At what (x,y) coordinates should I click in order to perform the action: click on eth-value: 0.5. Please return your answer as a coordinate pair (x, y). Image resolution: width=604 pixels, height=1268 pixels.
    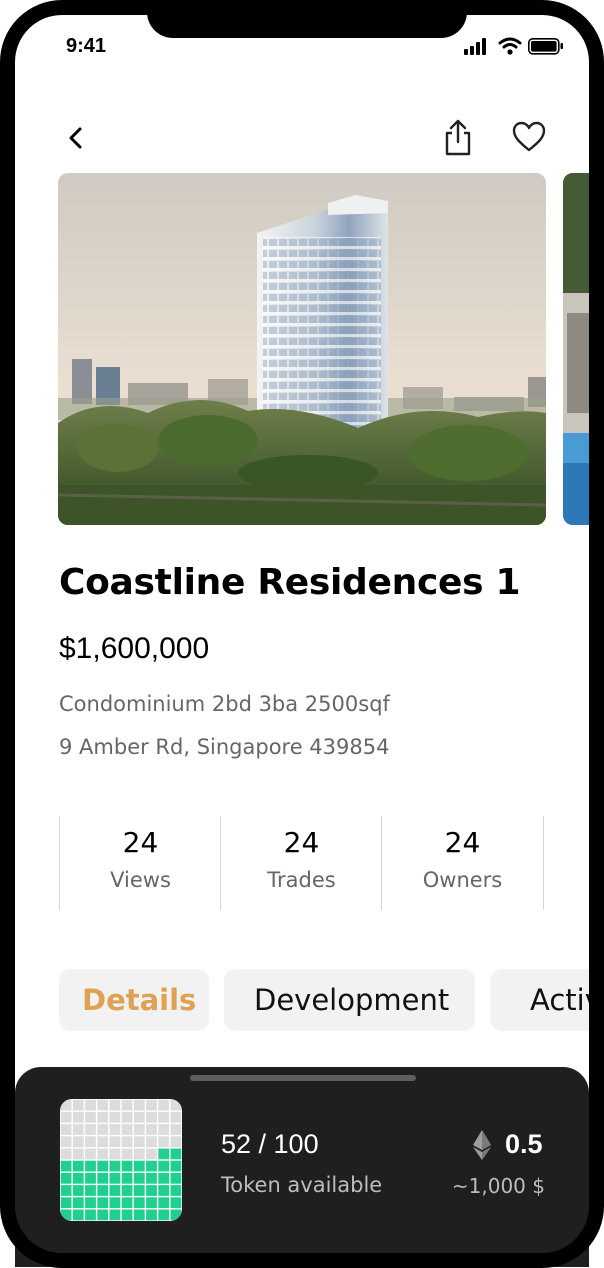
    Looking at the image, I should click on (524, 1144).